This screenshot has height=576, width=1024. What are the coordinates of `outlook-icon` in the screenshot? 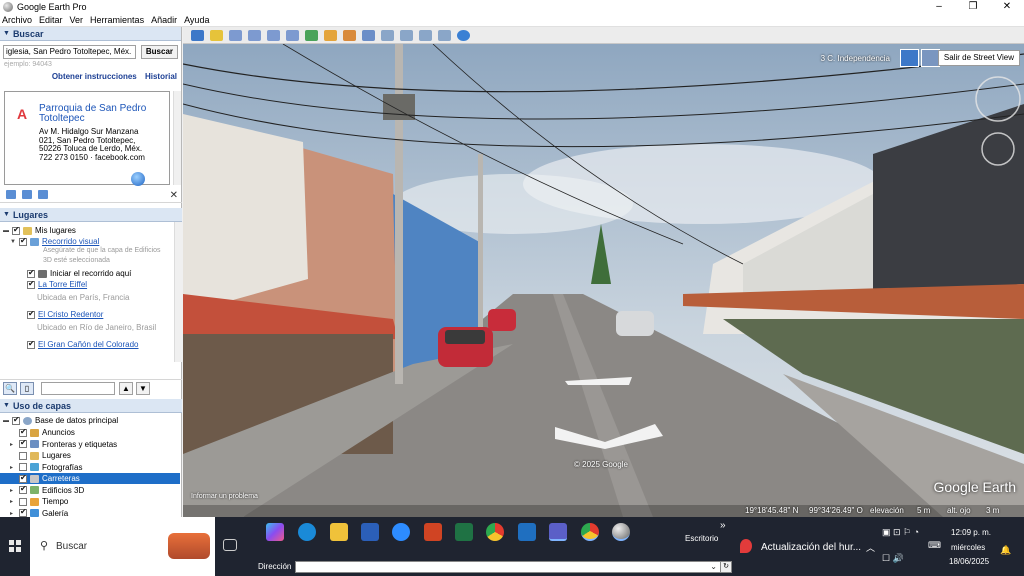 It's located at (527, 532).